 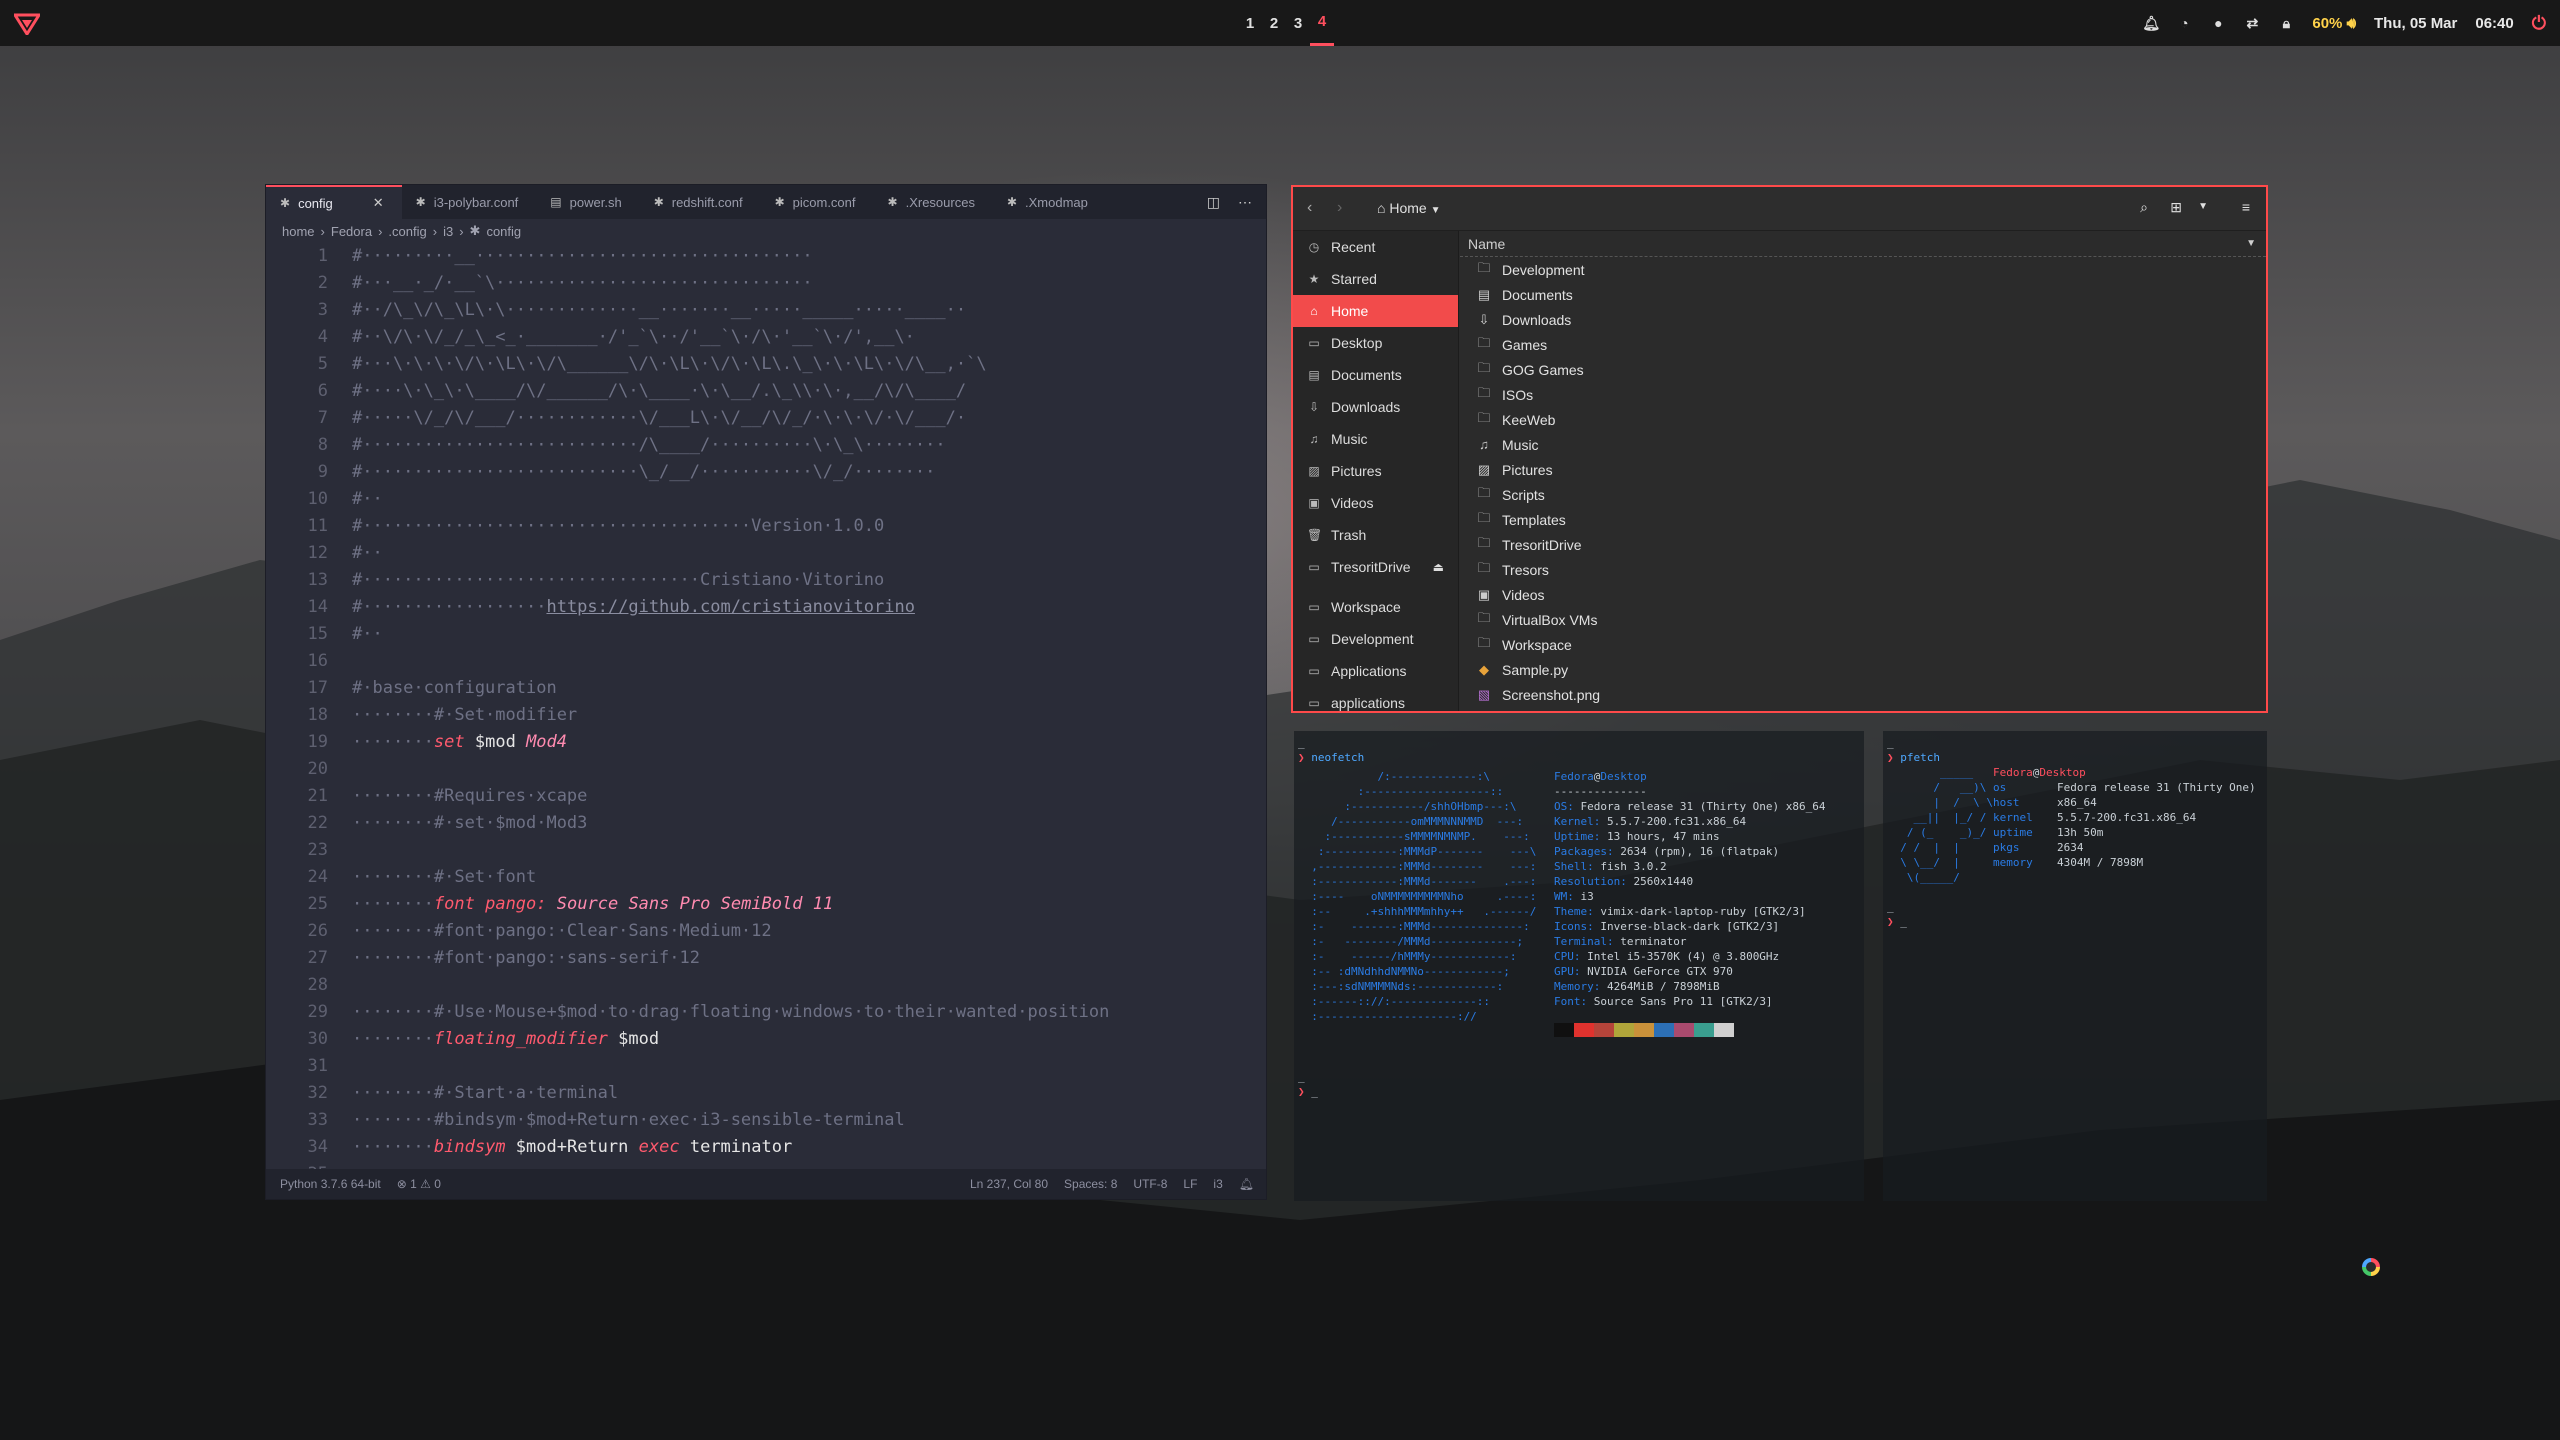 I want to click on tab-xresources: ✱ .Xresources, so click(x=933, y=202).